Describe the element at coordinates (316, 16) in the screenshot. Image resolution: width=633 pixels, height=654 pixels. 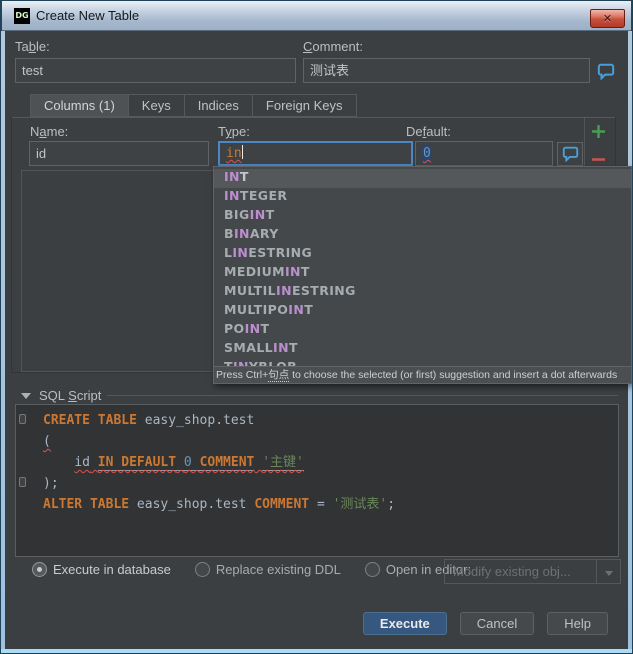
I see `title-bar: DG Create New Table ✕` at that location.